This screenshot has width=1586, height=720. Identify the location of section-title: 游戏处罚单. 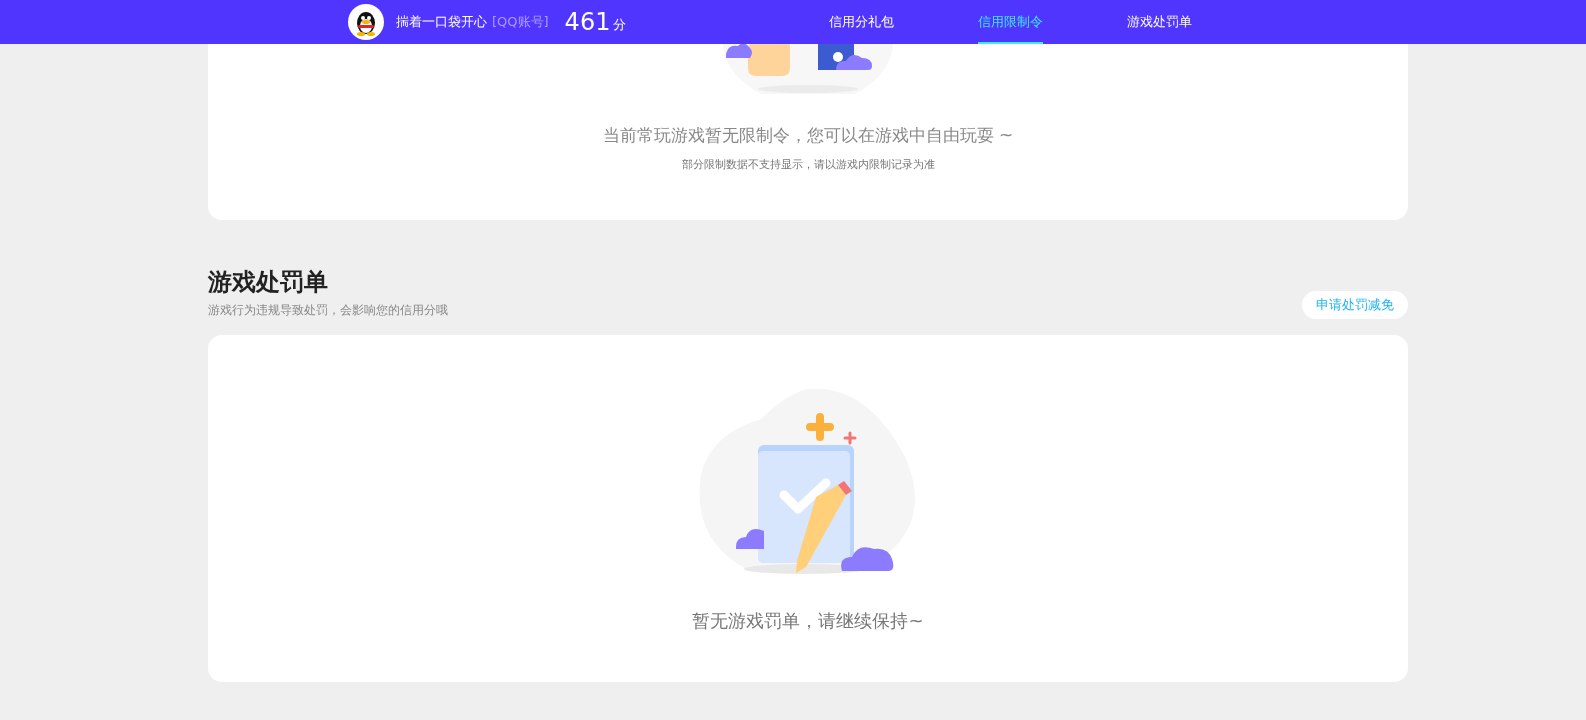
(268, 282).